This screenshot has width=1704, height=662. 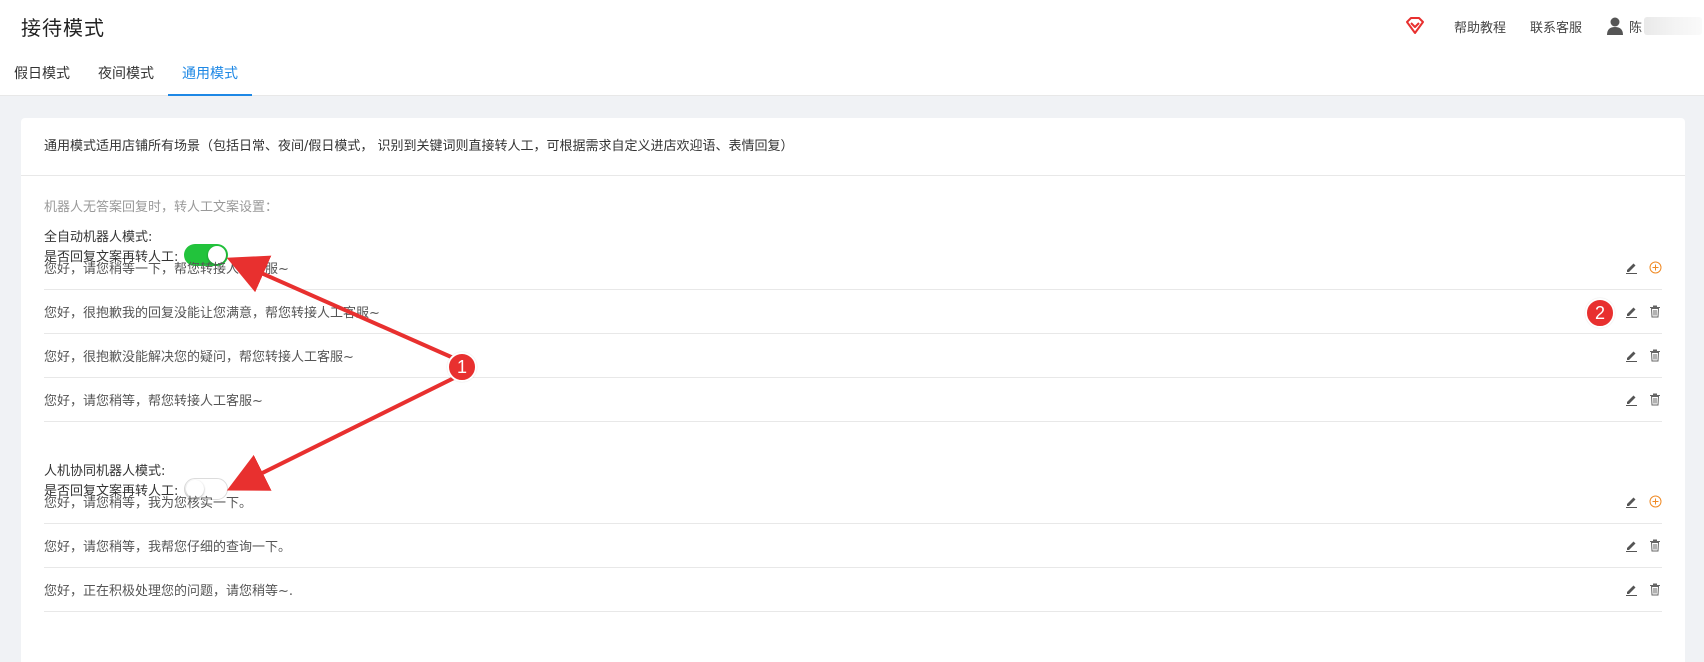 I want to click on reply-row: 您好，请您稍等，我为您核实一下。, so click(x=853, y=502).